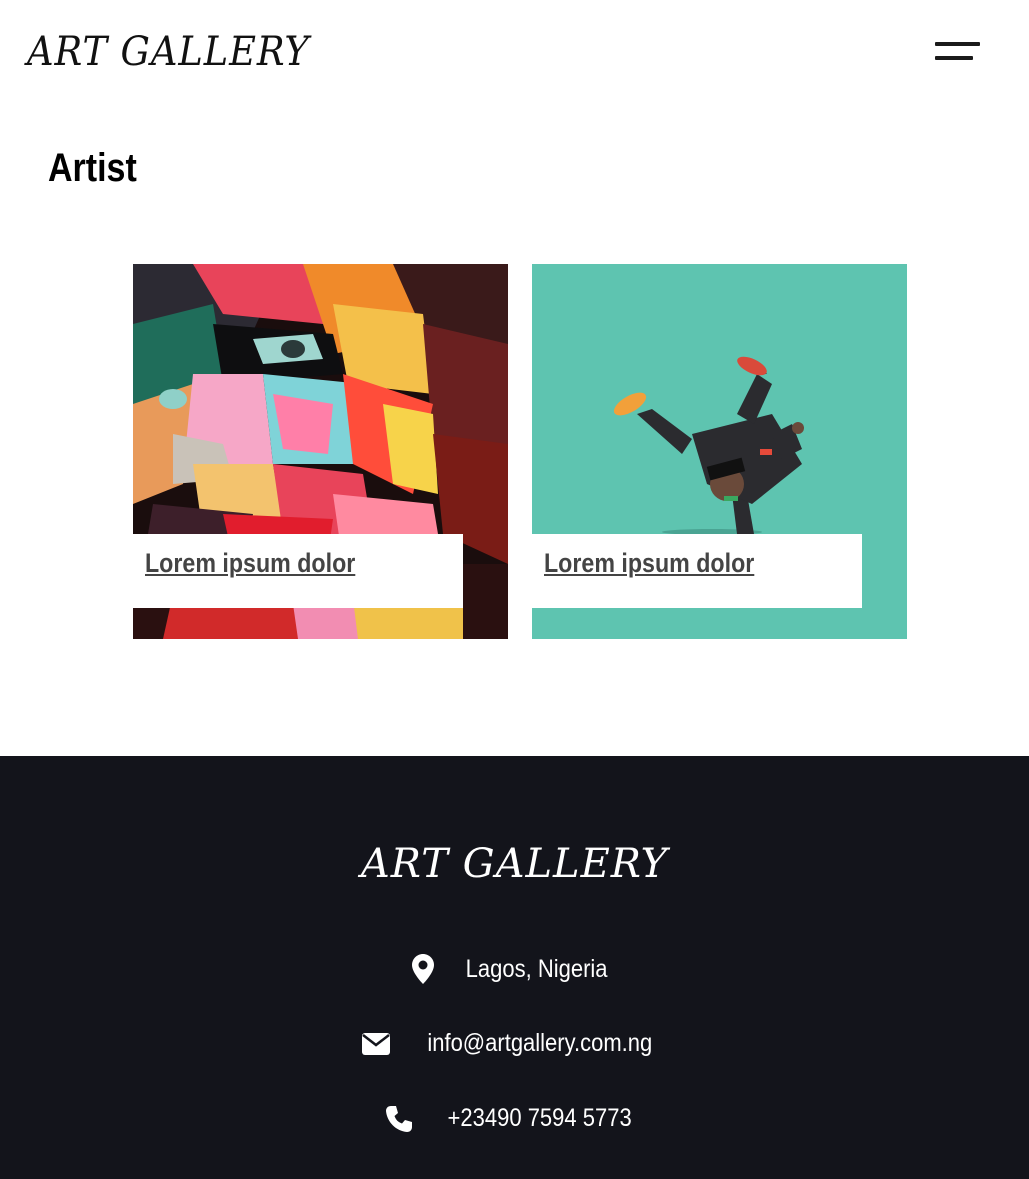 Image resolution: width=1029 pixels, height=1179 pixels. Describe the element at coordinates (375, 1043) in the screenshot. I see `envelope-icon` at that location.